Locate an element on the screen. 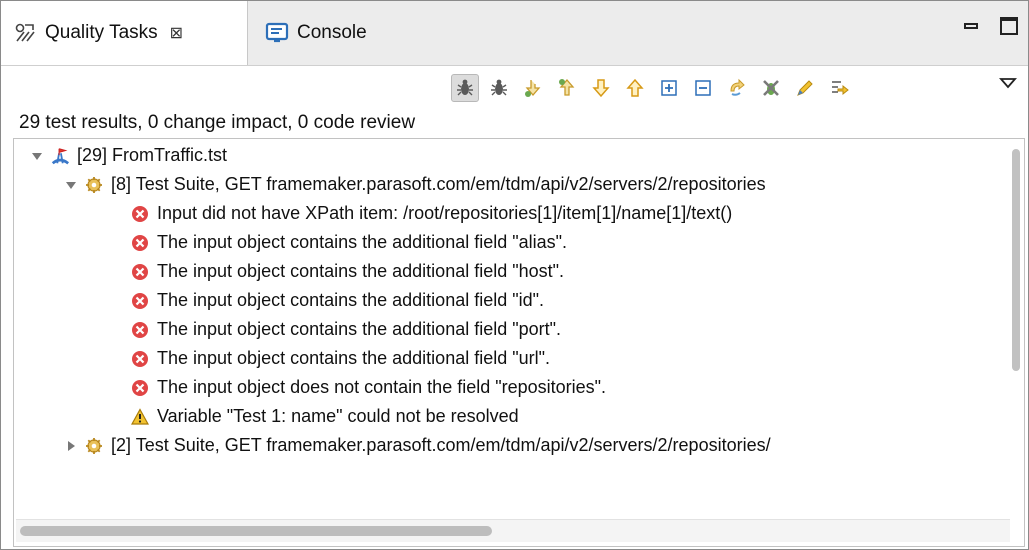 This screenshot has width=1029, height=550. edit-icon is located at coordinates (805, 88).